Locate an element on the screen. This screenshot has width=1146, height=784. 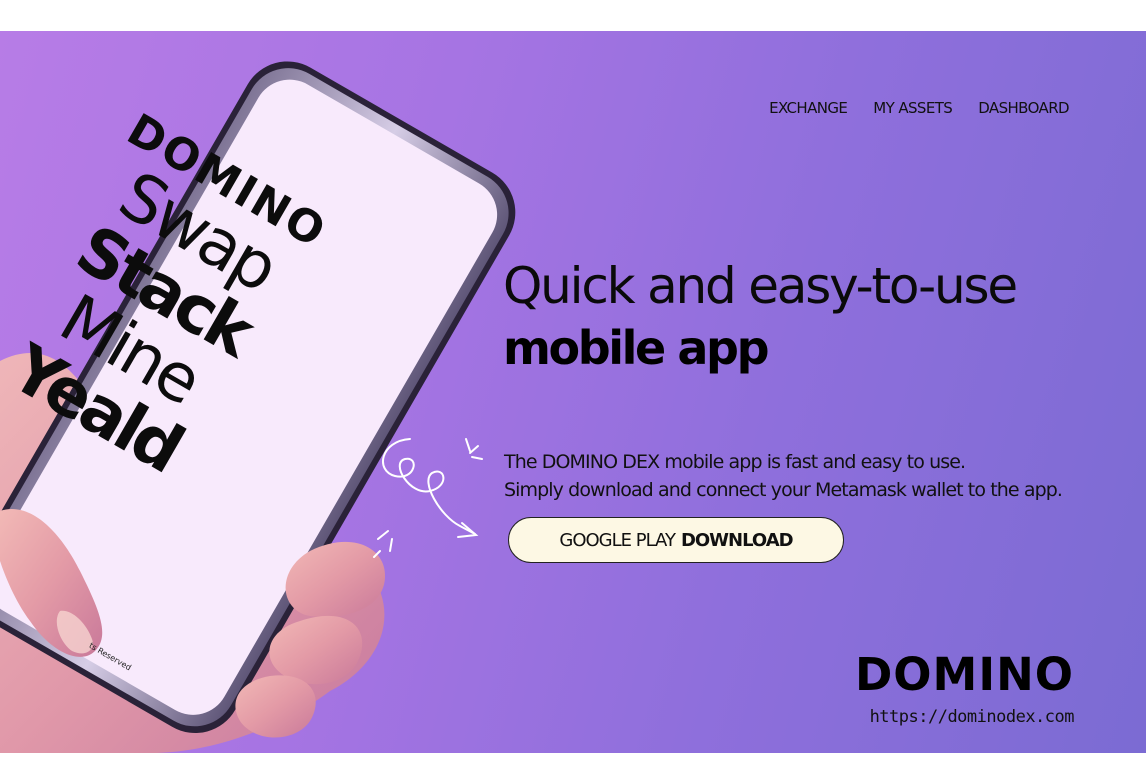
download-button-prefix: GOOGLE PLAY is located at coordinates (617, 540).